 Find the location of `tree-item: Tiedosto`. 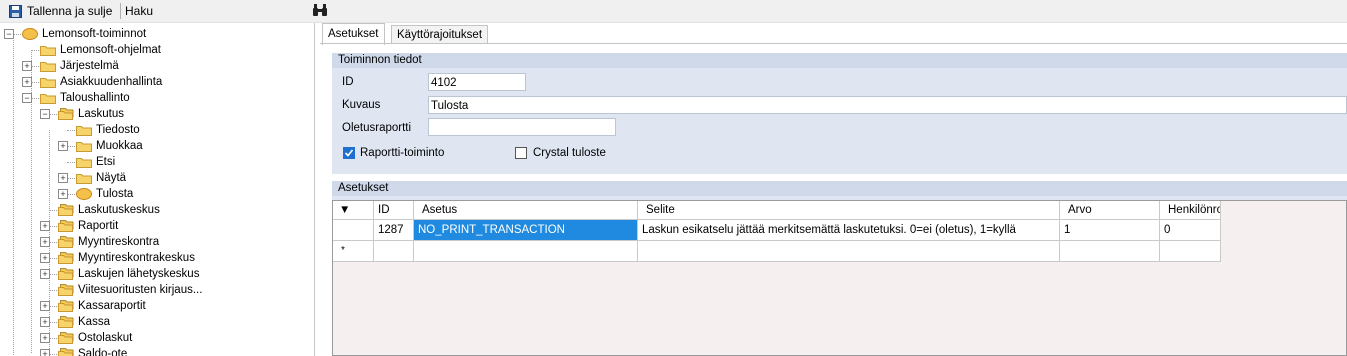

tree-item: Tiedosto is located at coordinates (186, 130).